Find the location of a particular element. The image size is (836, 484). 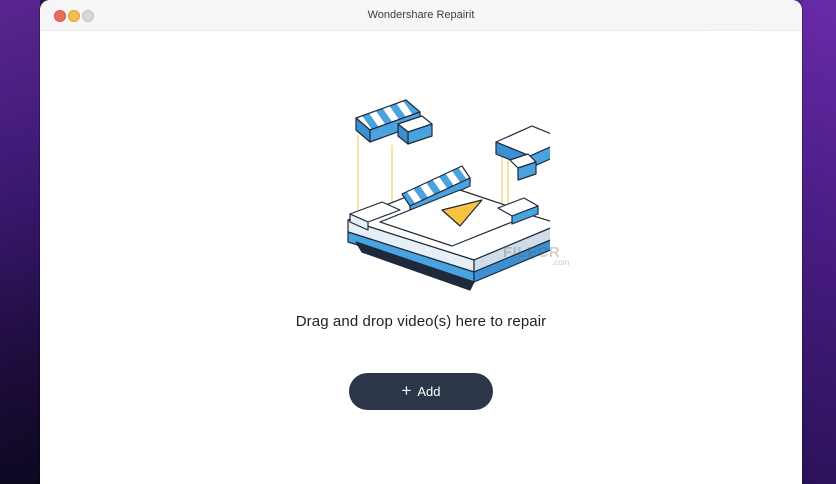

desktop-wallpaper-right is located at coordinates (819, 242).